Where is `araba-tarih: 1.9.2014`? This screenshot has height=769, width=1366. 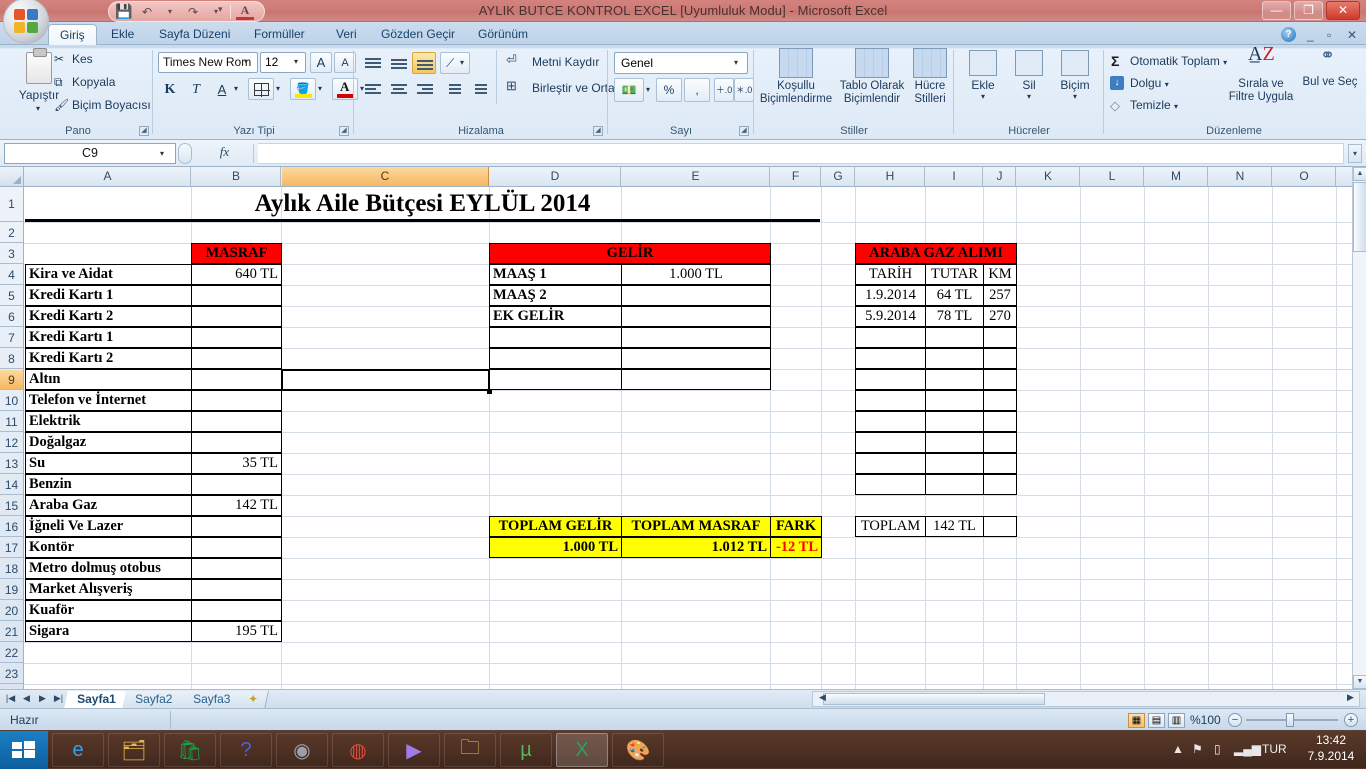
araba-tarih: 1.9.2014 is located at coordinates (890, 295).